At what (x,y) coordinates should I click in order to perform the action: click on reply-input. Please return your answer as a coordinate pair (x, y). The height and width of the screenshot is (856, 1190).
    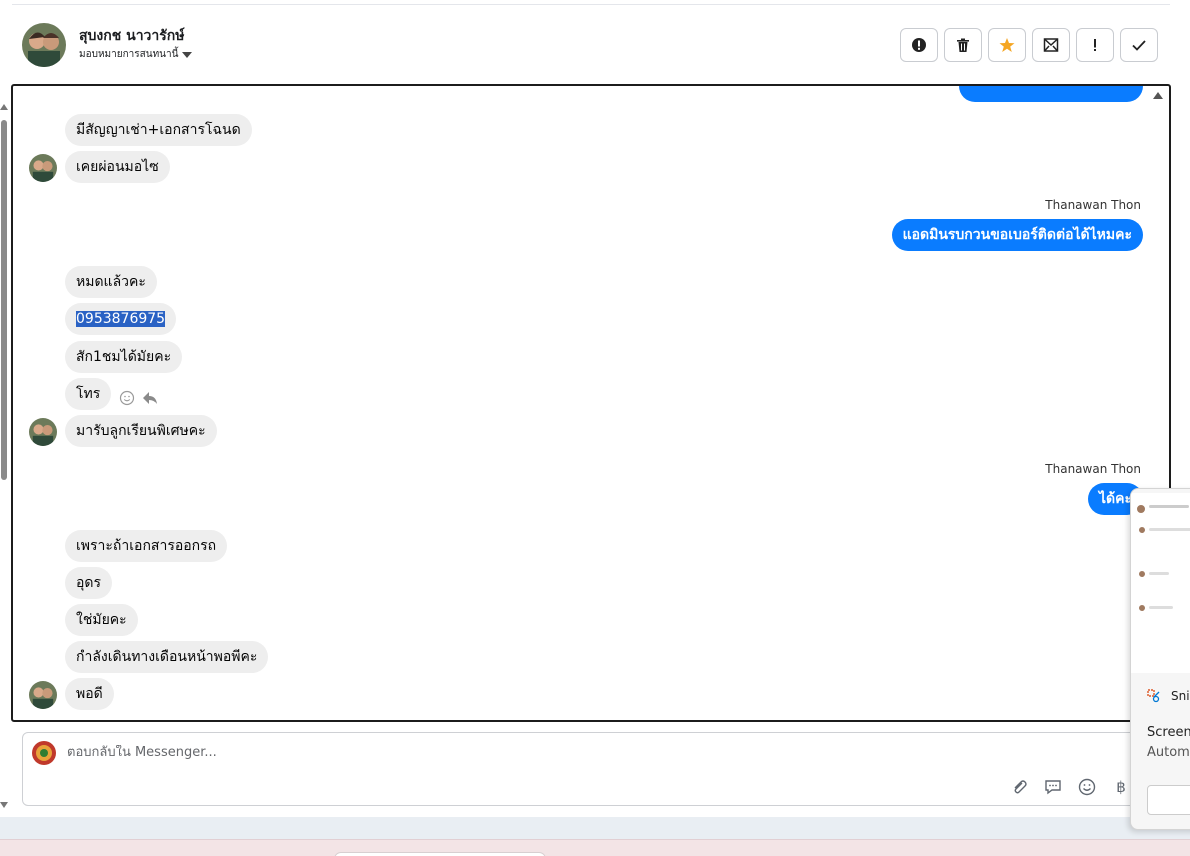
    Looking at the image, I should click on (417, 752).